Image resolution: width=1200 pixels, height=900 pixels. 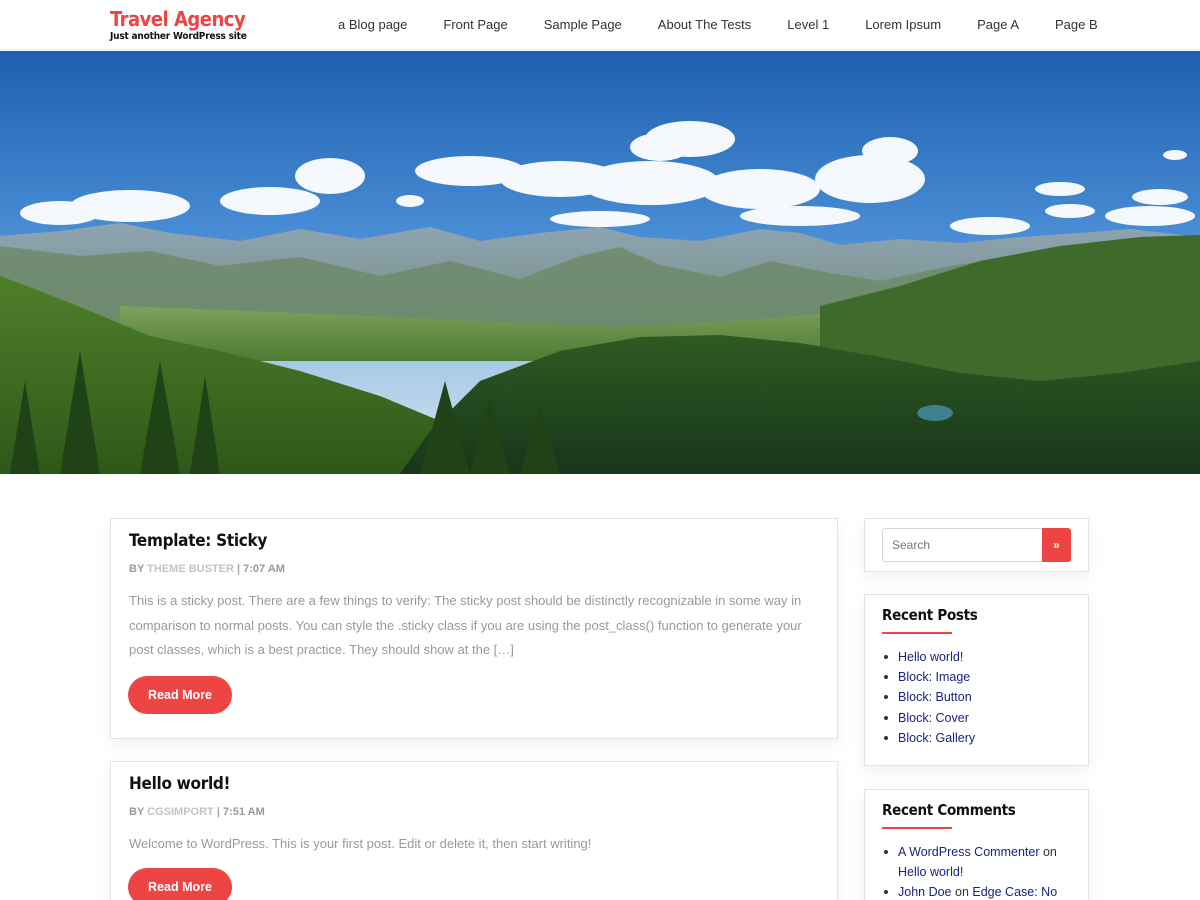 I want to click on post-meta: BY CGSIMPORT | 7:51 AM, so click(x=197, y=812).